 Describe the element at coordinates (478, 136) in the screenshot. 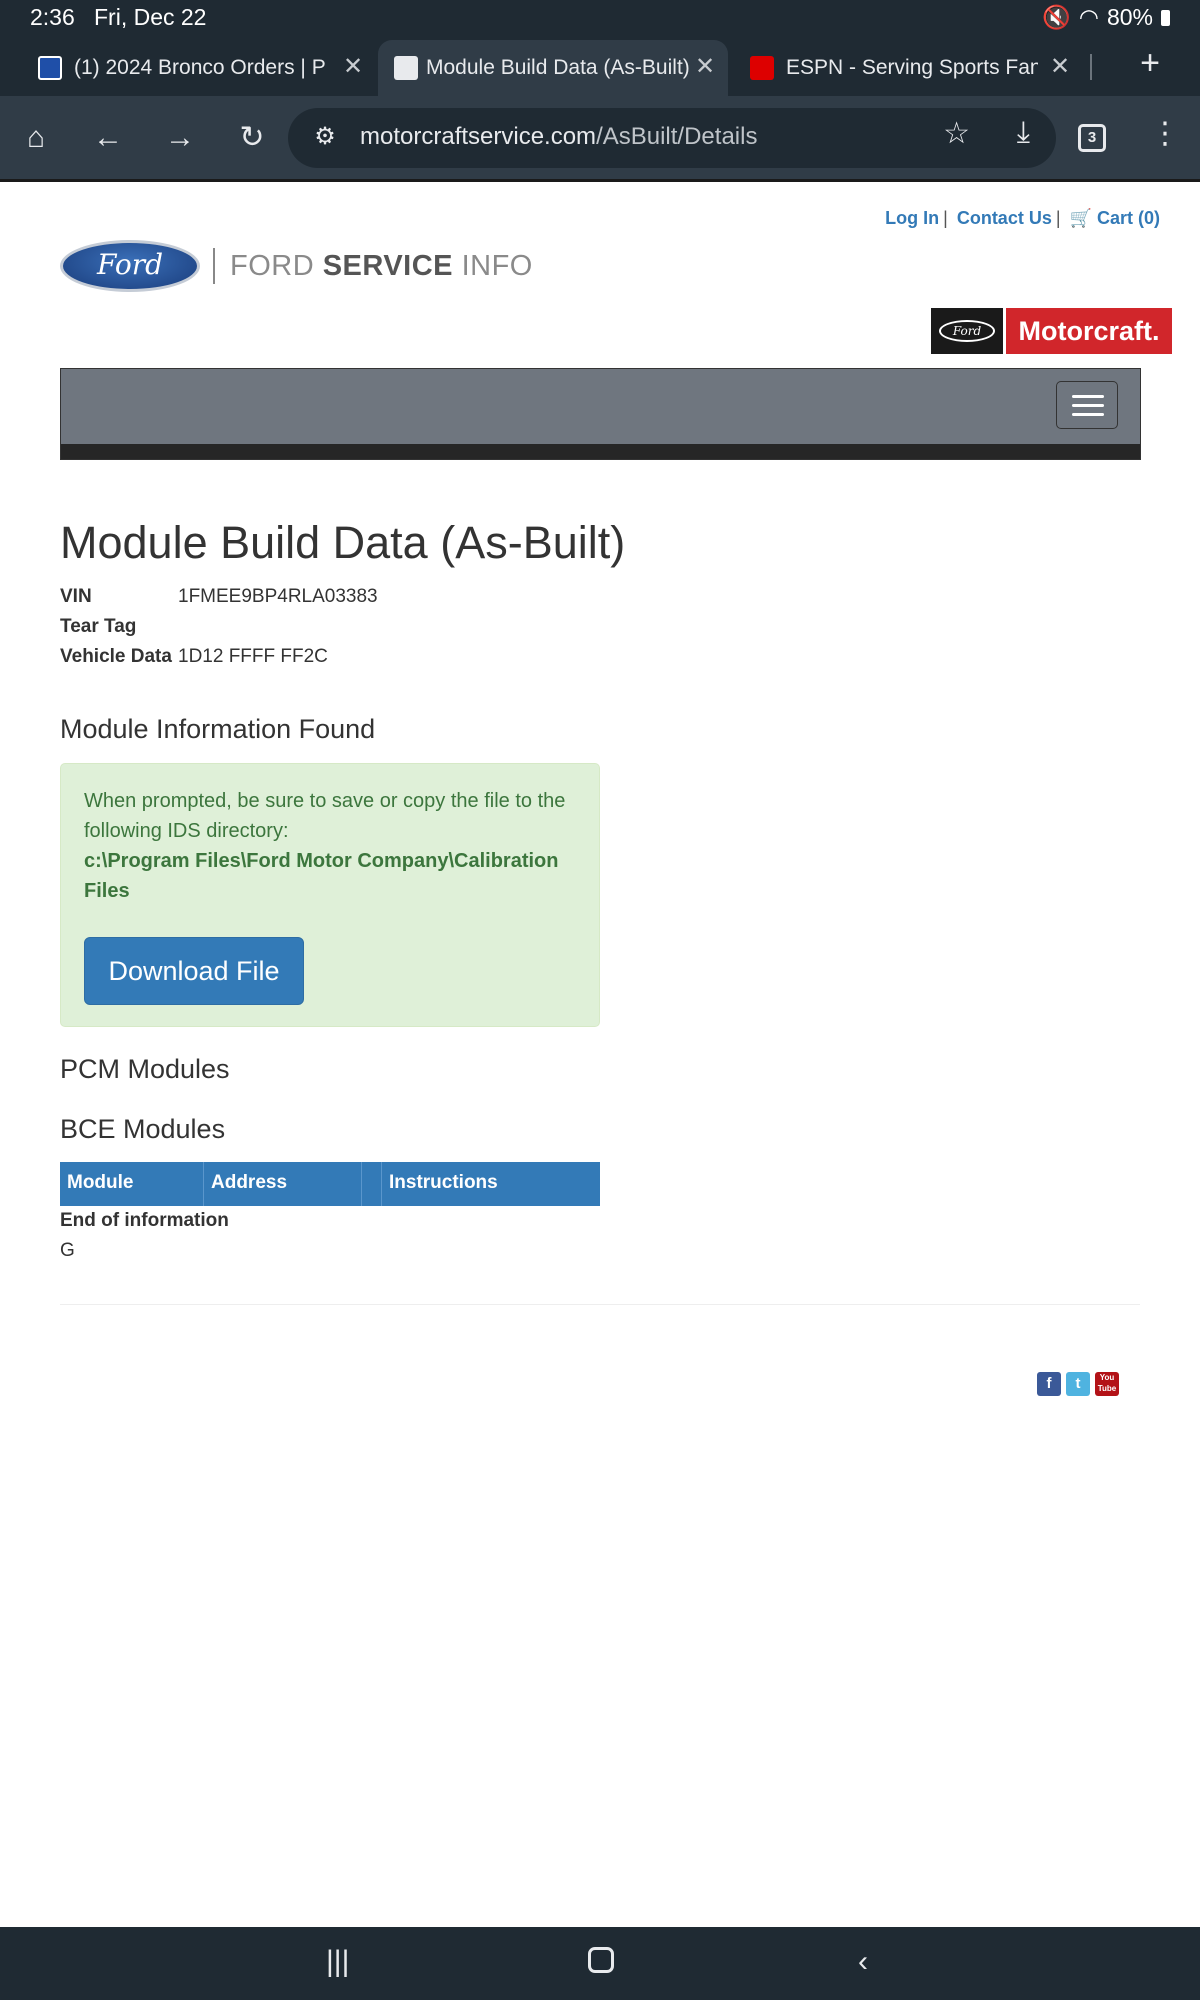

I see `url-domain: motorcraftservice.com` at that location.